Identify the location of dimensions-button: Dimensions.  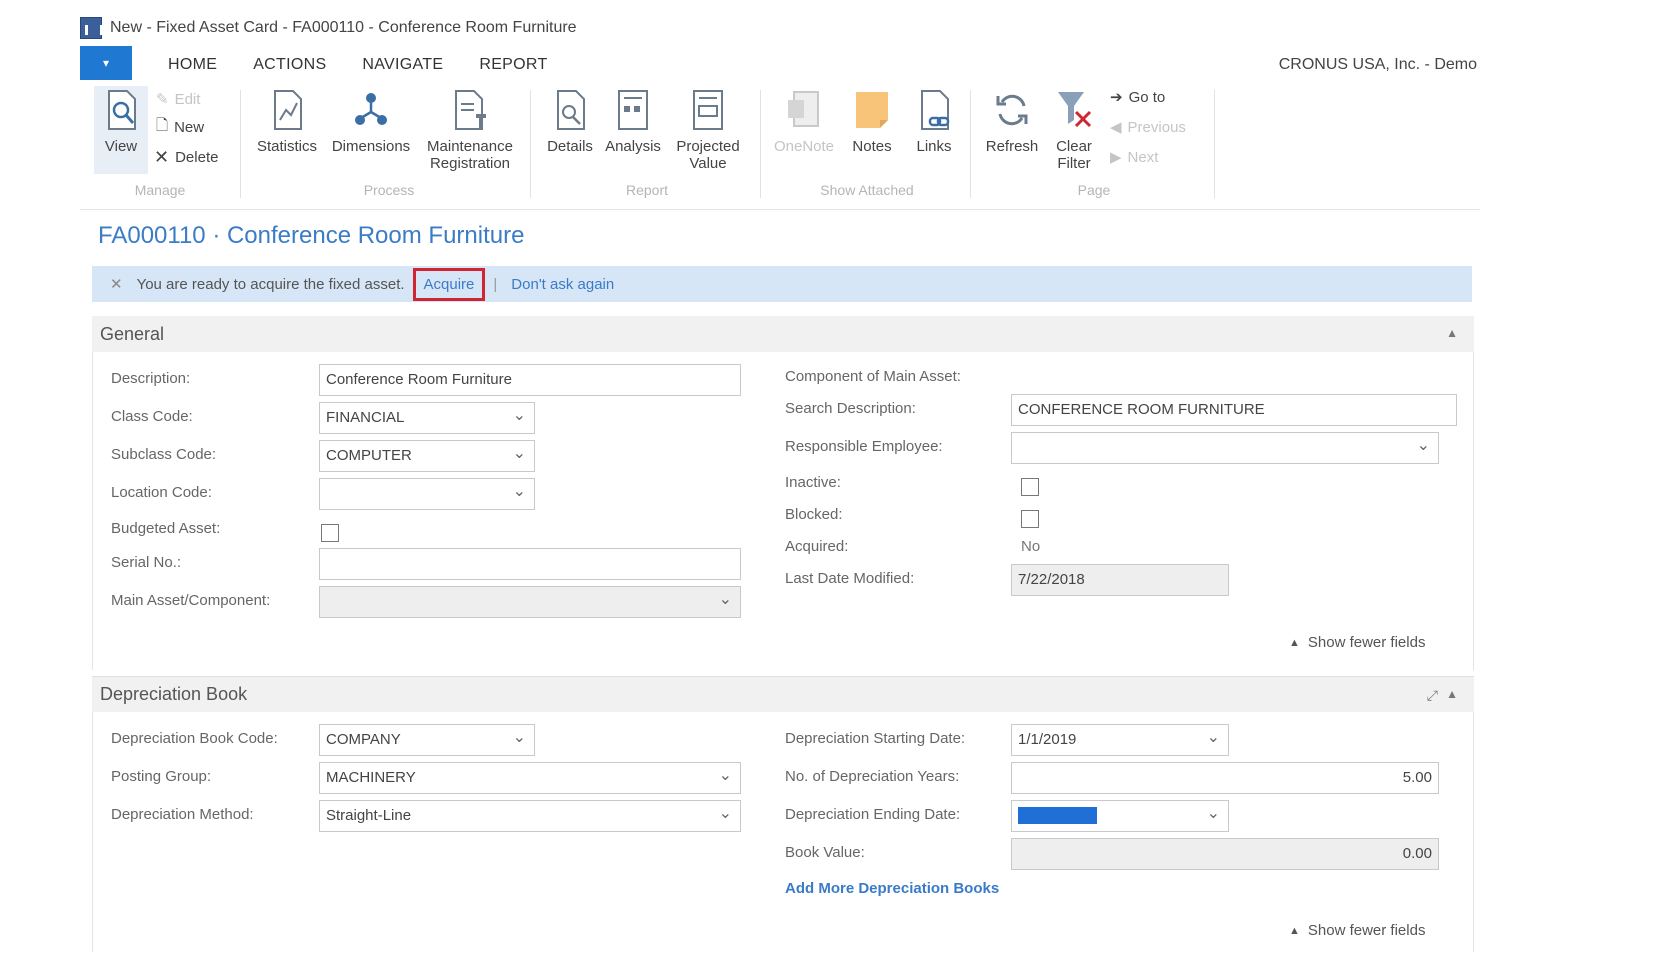
(371, 121).